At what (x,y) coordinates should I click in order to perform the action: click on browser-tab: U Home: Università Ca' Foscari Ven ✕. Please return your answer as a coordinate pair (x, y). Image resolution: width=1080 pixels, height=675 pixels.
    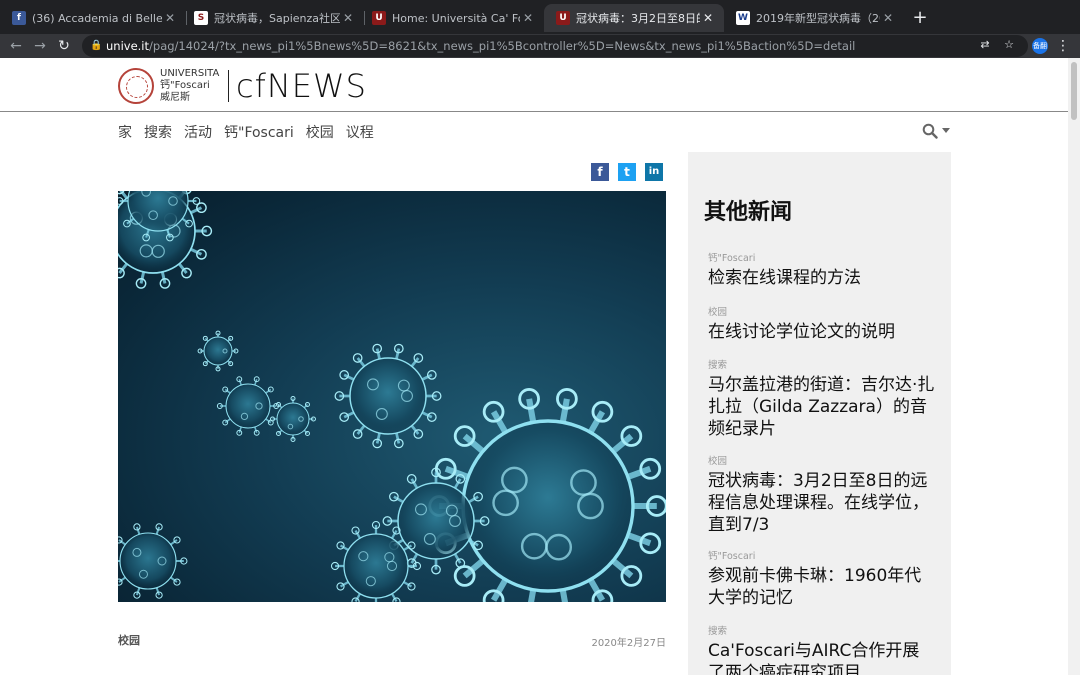
    Looking at the image, I should click on (452, 18).